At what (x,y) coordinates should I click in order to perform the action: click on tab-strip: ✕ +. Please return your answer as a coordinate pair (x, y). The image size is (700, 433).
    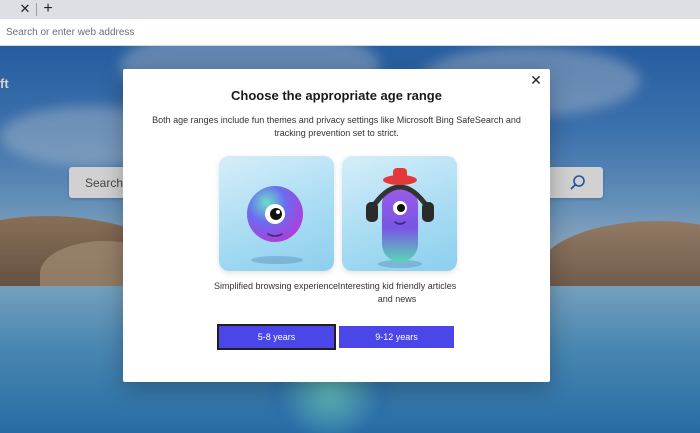
    Looking at the image, I should click on (350, 9).